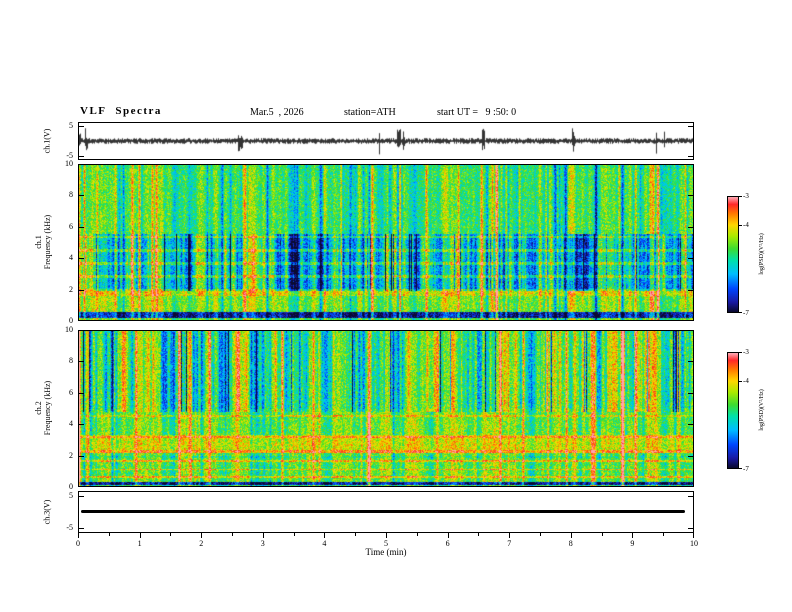 This screenshot has height=612, width=792. I want to click on x-tick-label: 2, so click(201, 543).